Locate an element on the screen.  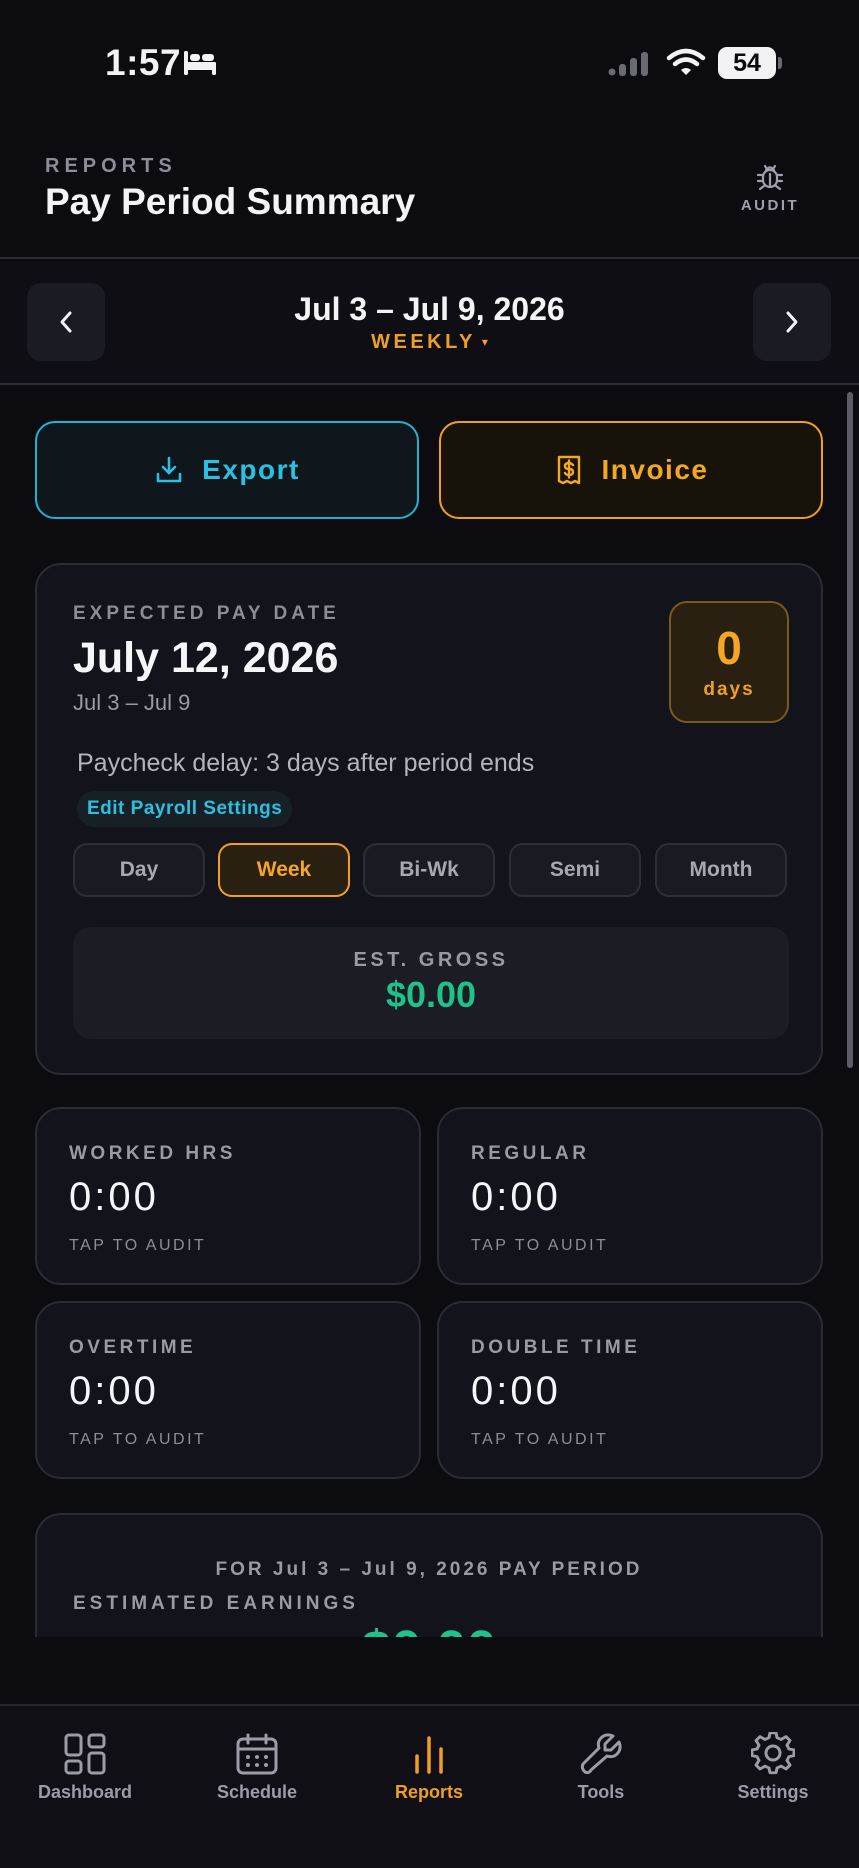
days-count: 0 is located at coordinates (729, 648).